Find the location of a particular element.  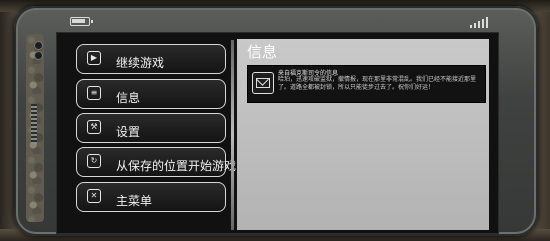

envelope-icon is located at coordinates (263, 83).